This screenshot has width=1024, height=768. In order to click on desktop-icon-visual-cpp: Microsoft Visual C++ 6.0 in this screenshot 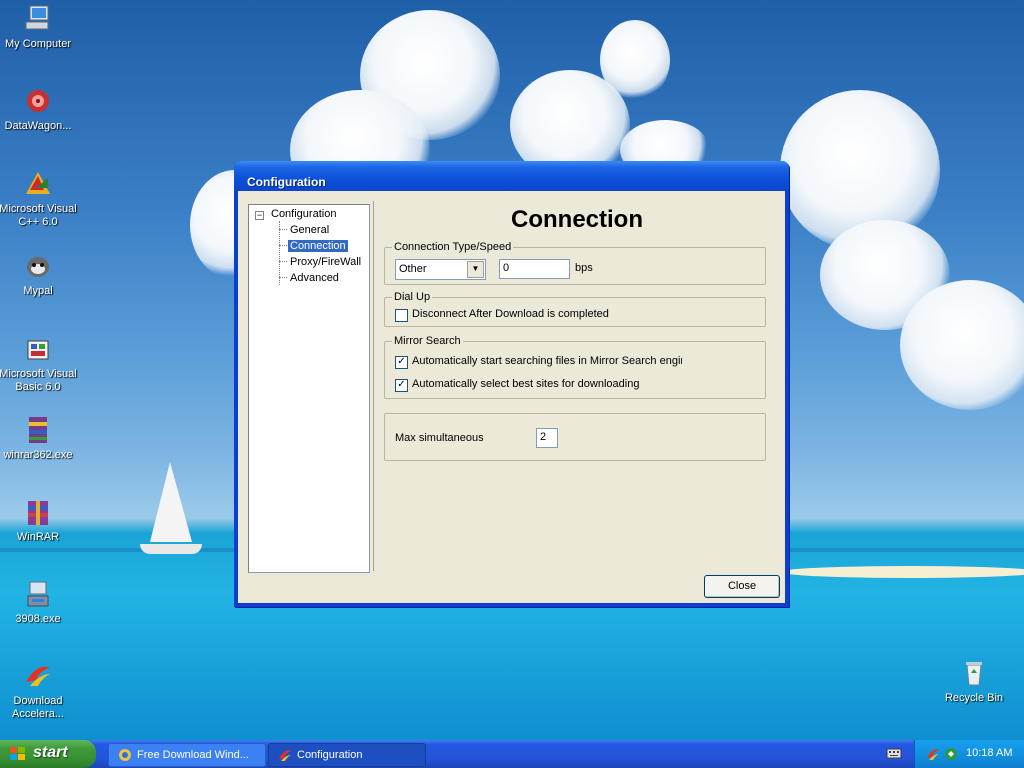, I will do `click(39, 198)`.